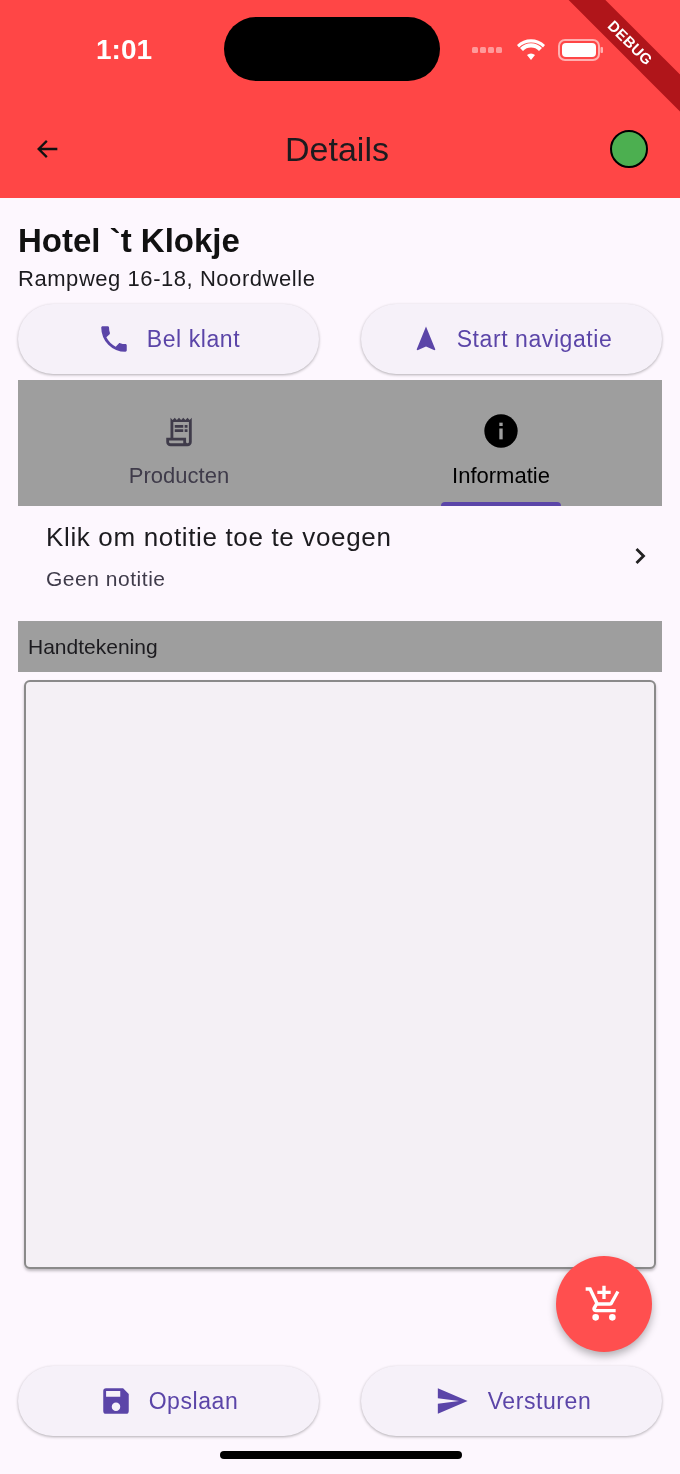 The width and height of the screenshot is (680, 1474). Describe the element at coordinates (129, 241) in the screenshot. I see `customer-name: Hotel `t Klokje` at that location.